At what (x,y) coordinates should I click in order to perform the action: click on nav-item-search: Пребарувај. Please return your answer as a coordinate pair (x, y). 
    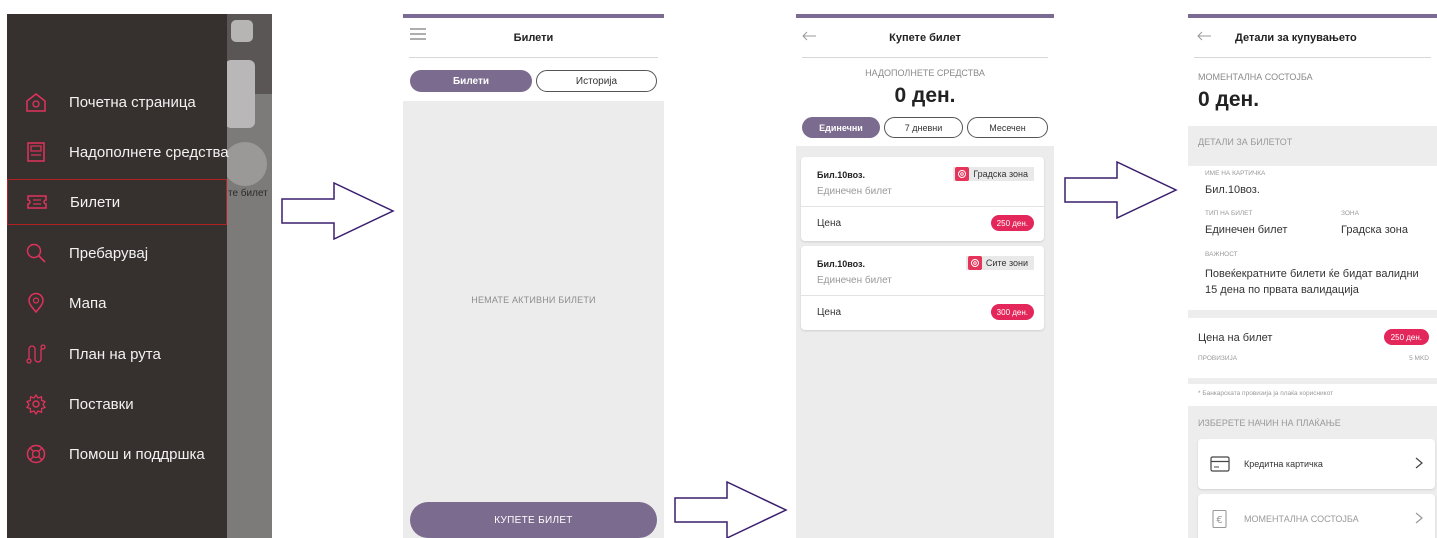
    Looking at the image, I should click on (117, 253).